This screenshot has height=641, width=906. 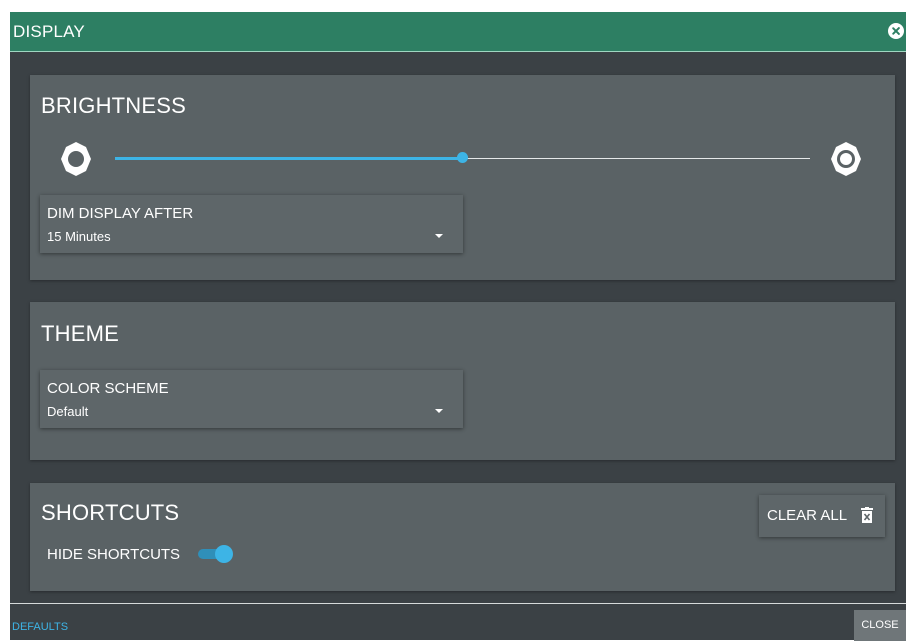 What do you see at coordinates (40, 627) in the screenshot?
I see `defaults-link: DEFAULTS` at bounding box center [40, 627].